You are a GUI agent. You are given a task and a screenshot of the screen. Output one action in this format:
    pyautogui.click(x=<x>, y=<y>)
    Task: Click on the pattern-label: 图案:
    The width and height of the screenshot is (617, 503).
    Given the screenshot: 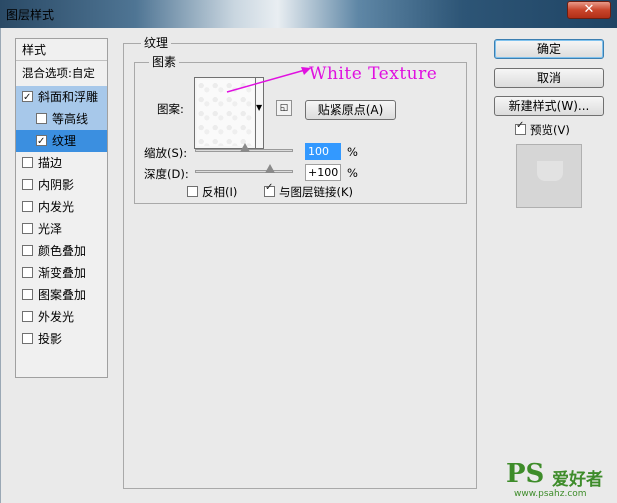 What is the action you would take?
    pyautogui.click(x=170, y=109)
    